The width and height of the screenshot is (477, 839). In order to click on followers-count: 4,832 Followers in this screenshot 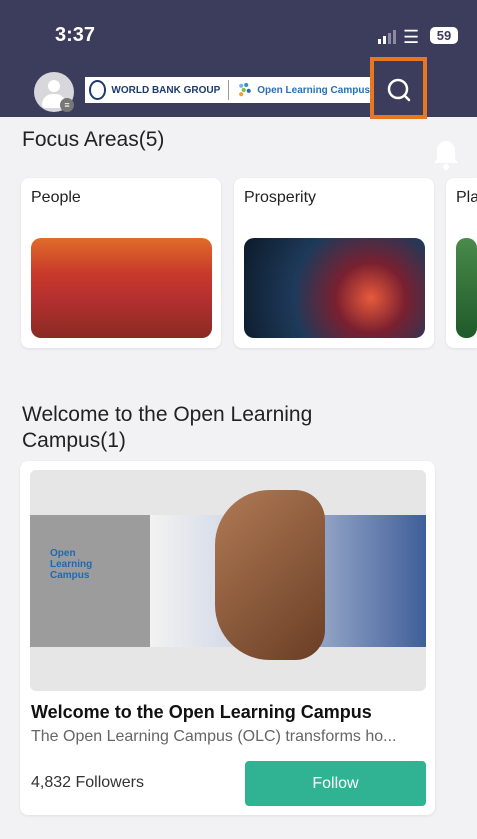, I will do `click(87, 782)`.